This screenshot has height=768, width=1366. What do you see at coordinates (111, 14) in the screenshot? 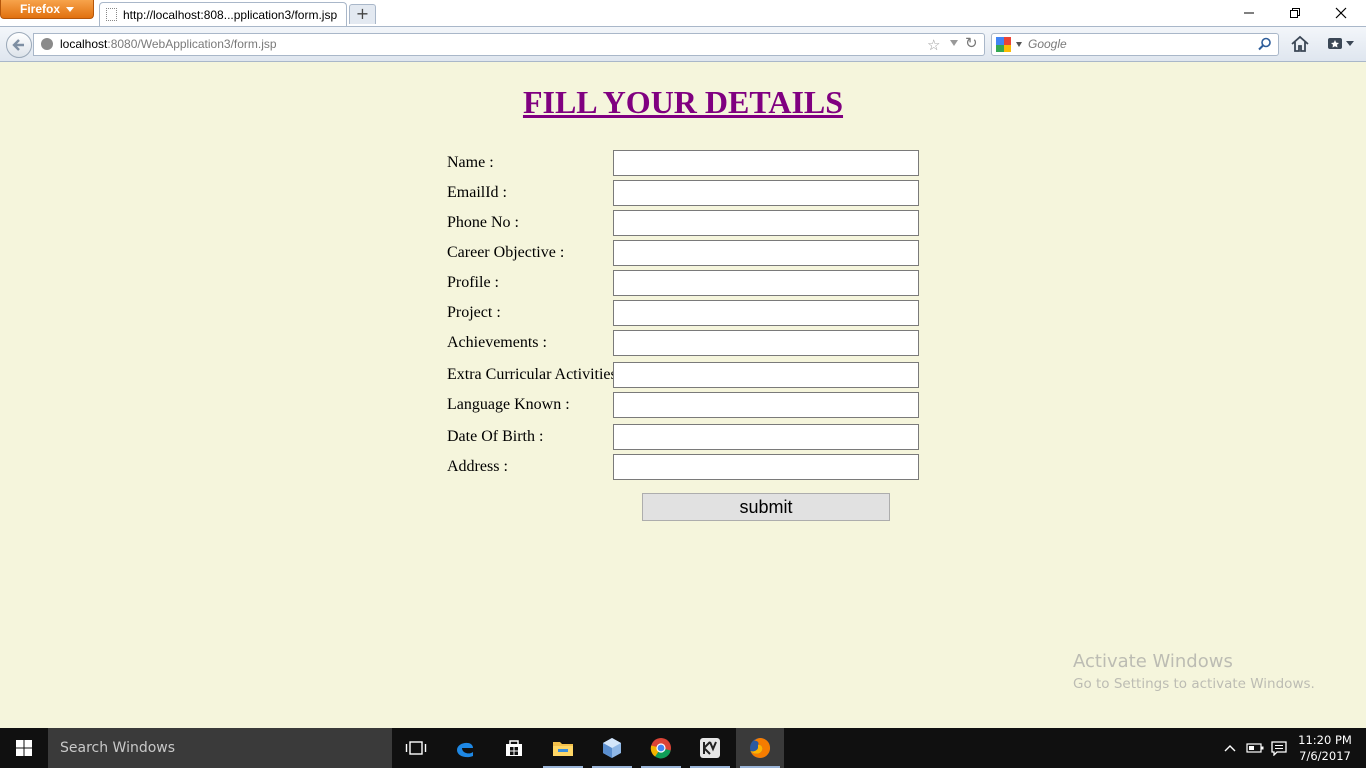
I see `page-icon` at bounding box center [111, 14].